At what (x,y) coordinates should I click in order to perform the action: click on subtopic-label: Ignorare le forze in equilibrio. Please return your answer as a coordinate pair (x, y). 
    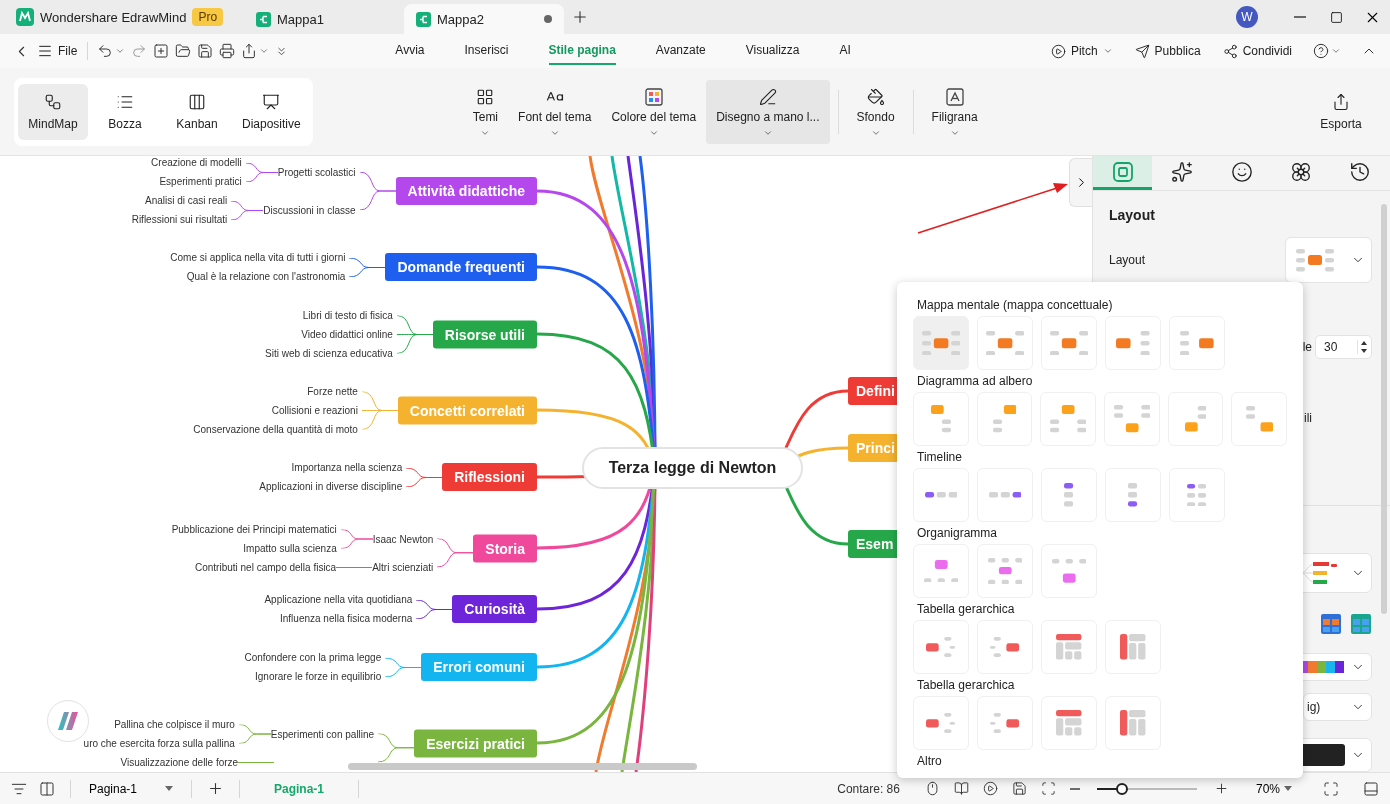
    Looking at the image, I should click on (318, 677).